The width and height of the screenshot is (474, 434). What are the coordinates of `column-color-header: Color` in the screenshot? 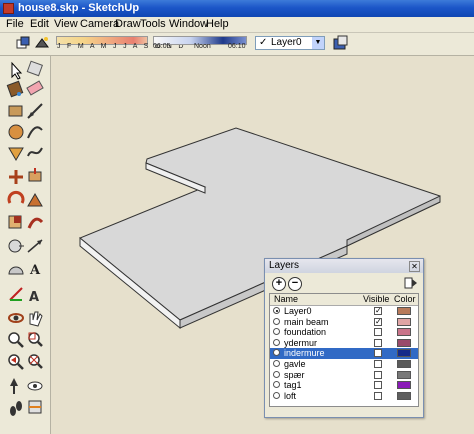 It's located at (405, 299).